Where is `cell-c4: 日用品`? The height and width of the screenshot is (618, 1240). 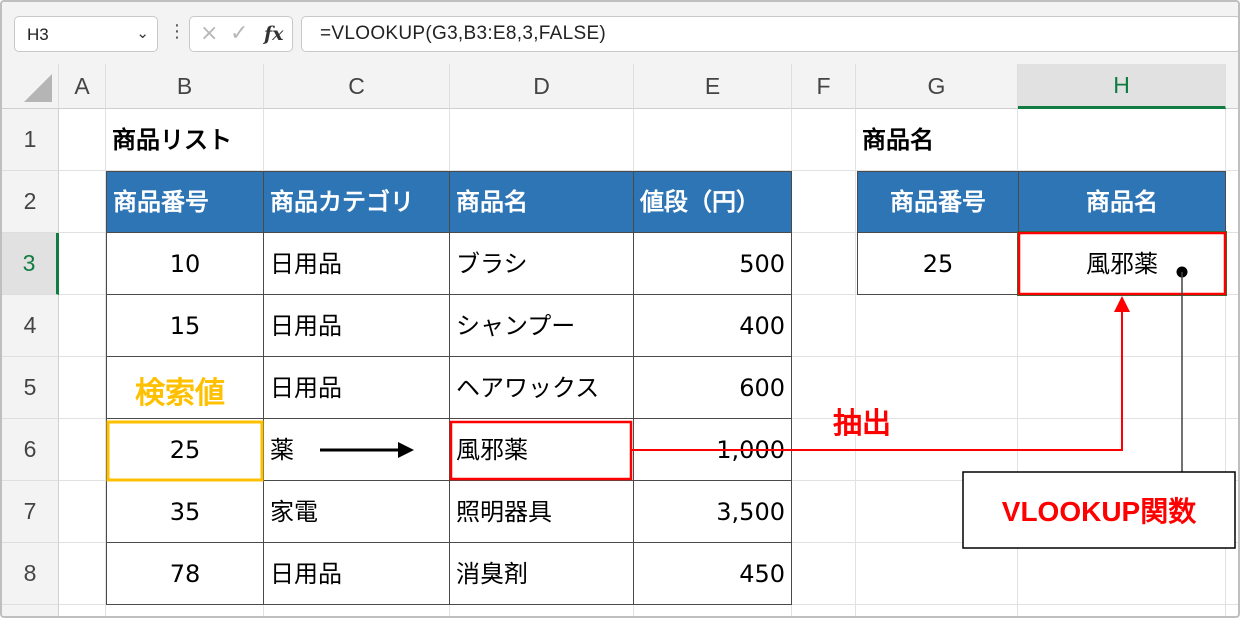
cell-c4: 日用品 is located at coordinates (356, 325).